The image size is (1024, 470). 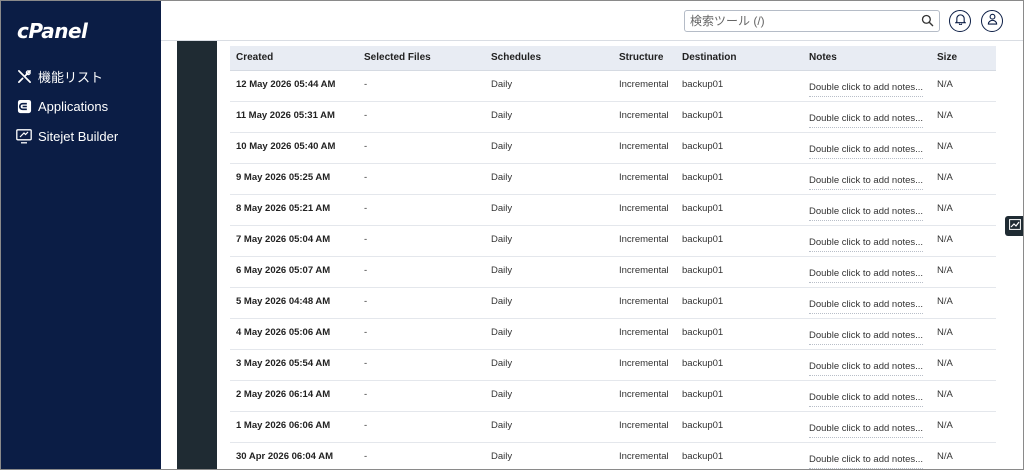 What do you see at coordinates (294, 365) in the screenshot?
I see `cell-created: 3 May 2026 05:54 AM` at bounding box center [294, 365].